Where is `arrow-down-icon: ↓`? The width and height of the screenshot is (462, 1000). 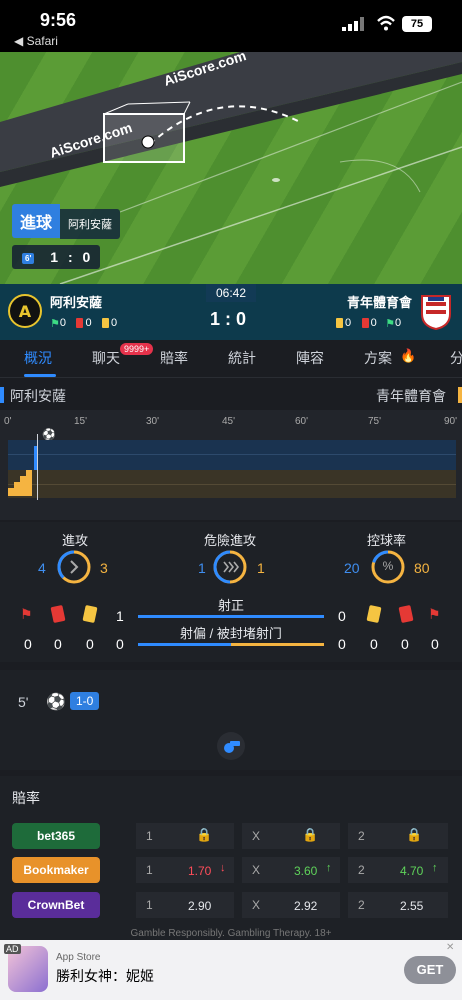 arrow-down-icon: ↓ is located at coordinates (223, 868).